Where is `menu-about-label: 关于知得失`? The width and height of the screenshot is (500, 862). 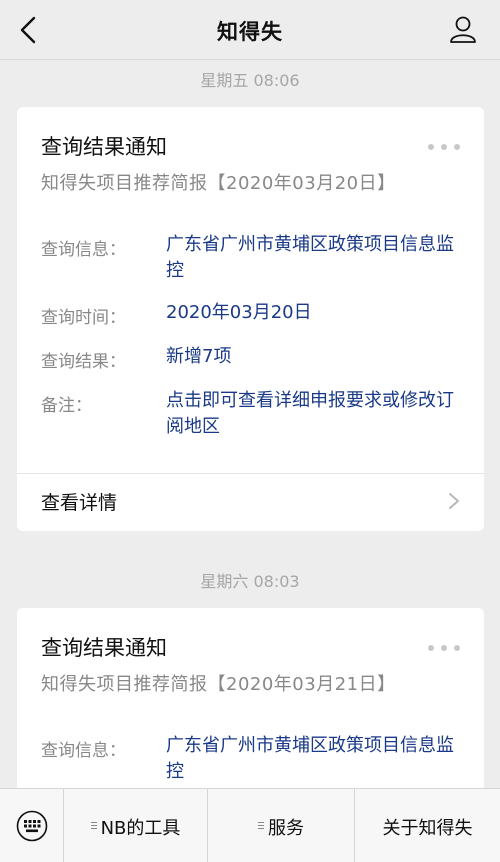
menu-about-label: 关于知得失 is located at coordinates (427, 828).